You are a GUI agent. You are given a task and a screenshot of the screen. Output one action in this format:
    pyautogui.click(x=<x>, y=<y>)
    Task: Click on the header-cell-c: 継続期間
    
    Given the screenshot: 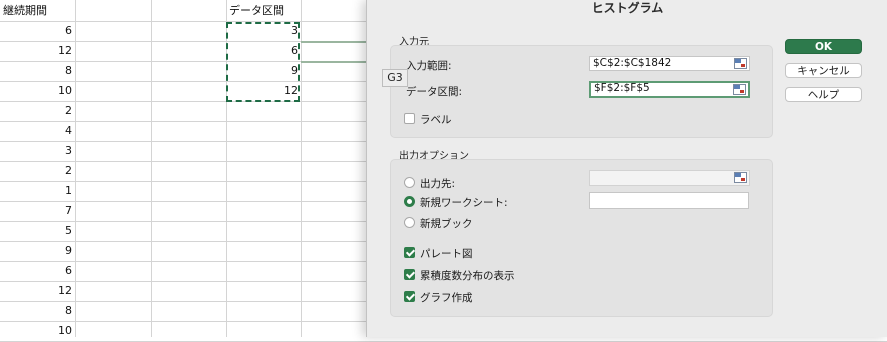 What is the action you would take?
    pyautogui.click(x=37, y=11)
    